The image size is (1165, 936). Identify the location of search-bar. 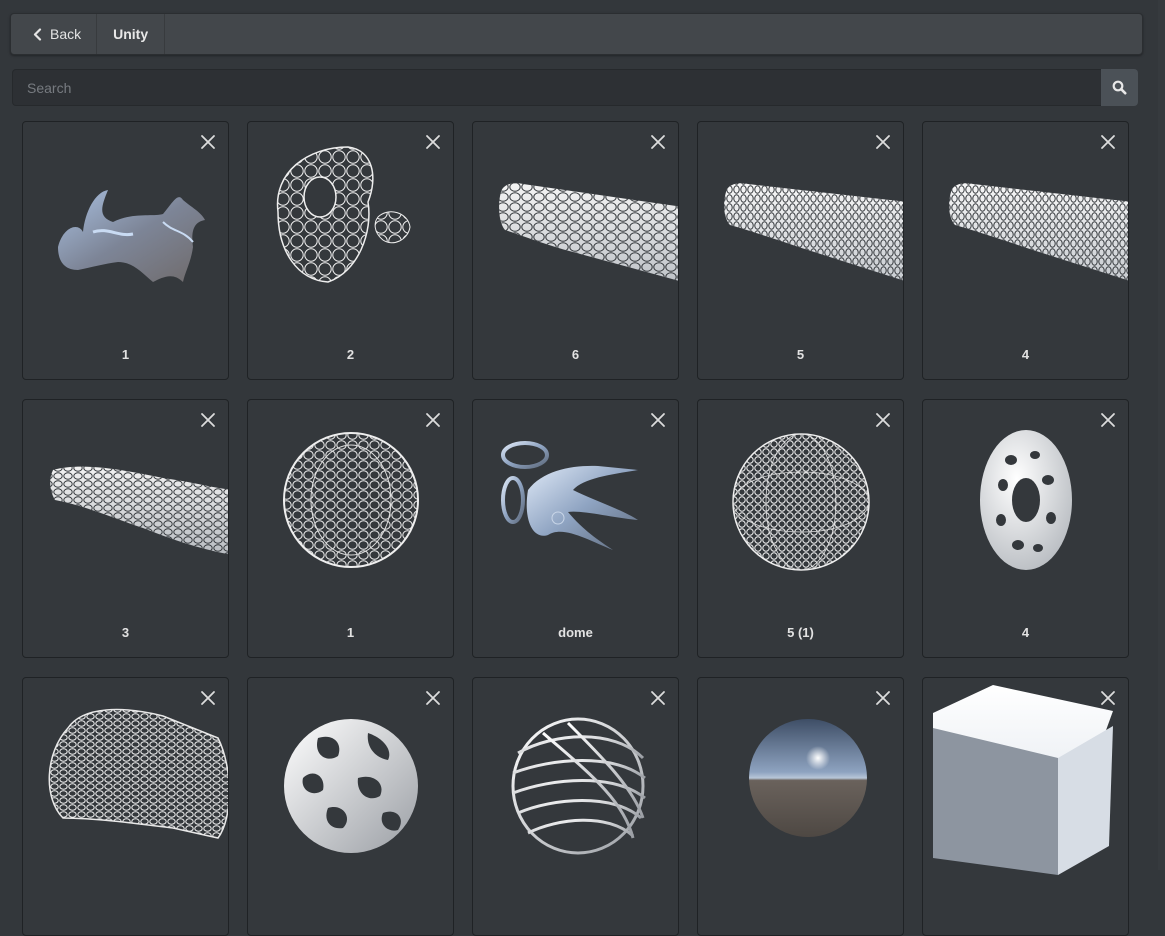
(575, 87).